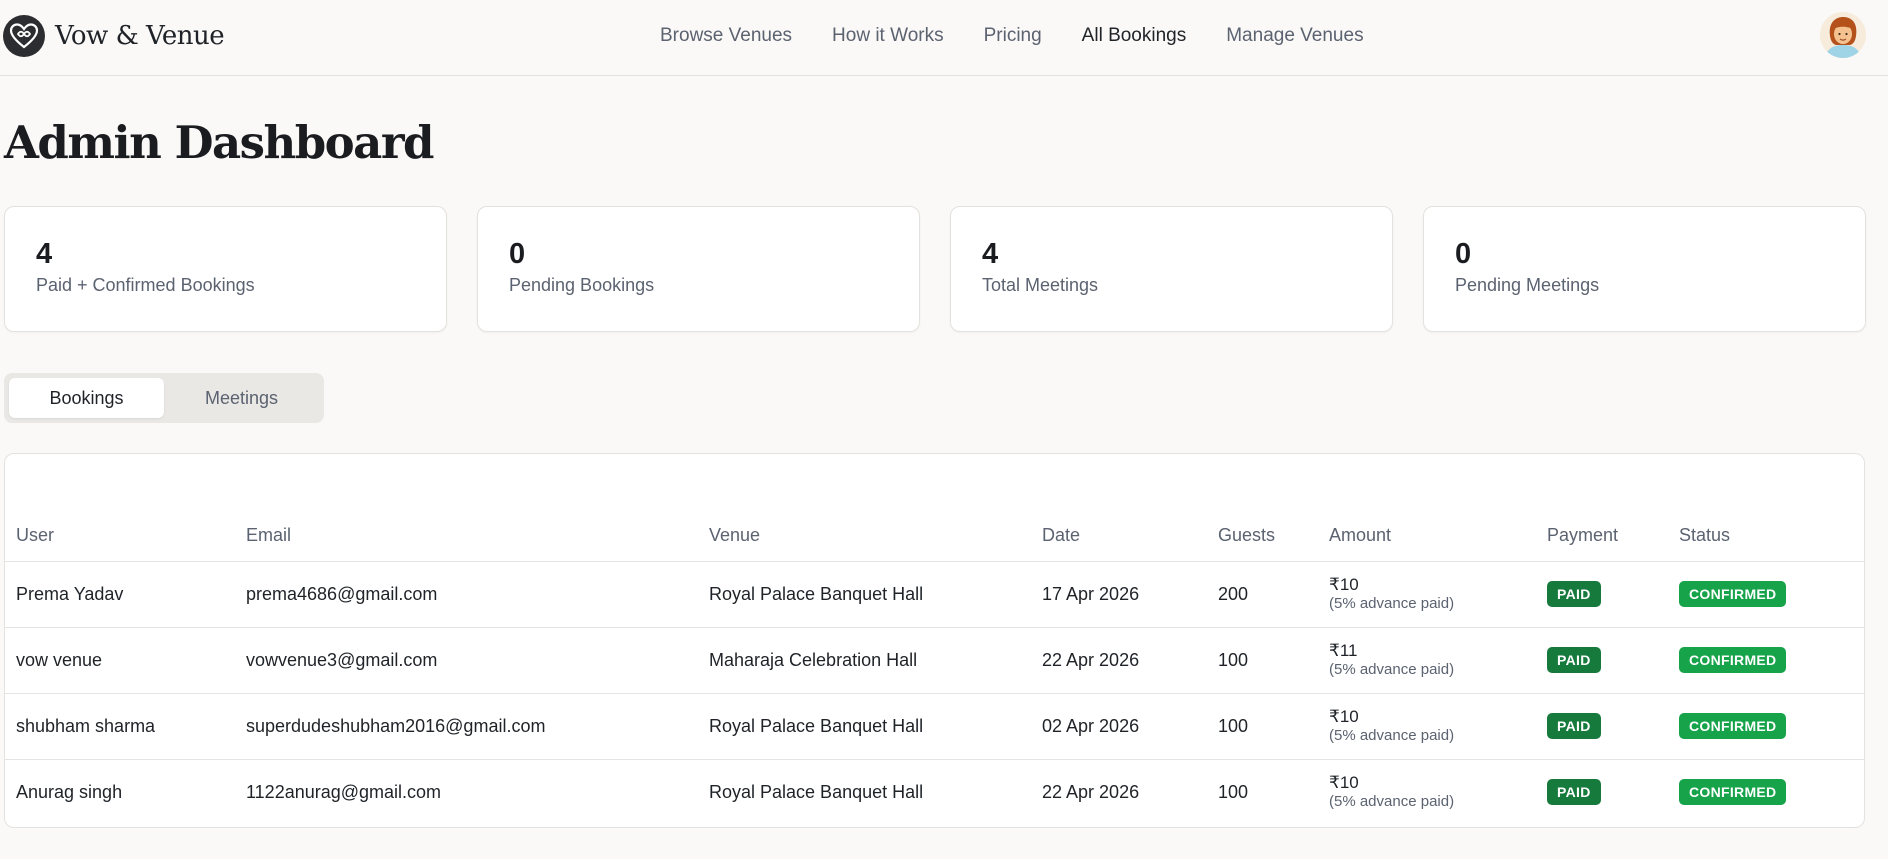 The image size is (1888, 859). I want to click on stat-card-pending-bookings: 0 Pending Bookings, so click(698, 269).